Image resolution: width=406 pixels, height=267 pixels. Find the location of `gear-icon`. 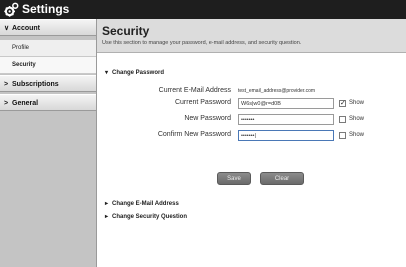

gear-icon is located at coordinates (11, 9).